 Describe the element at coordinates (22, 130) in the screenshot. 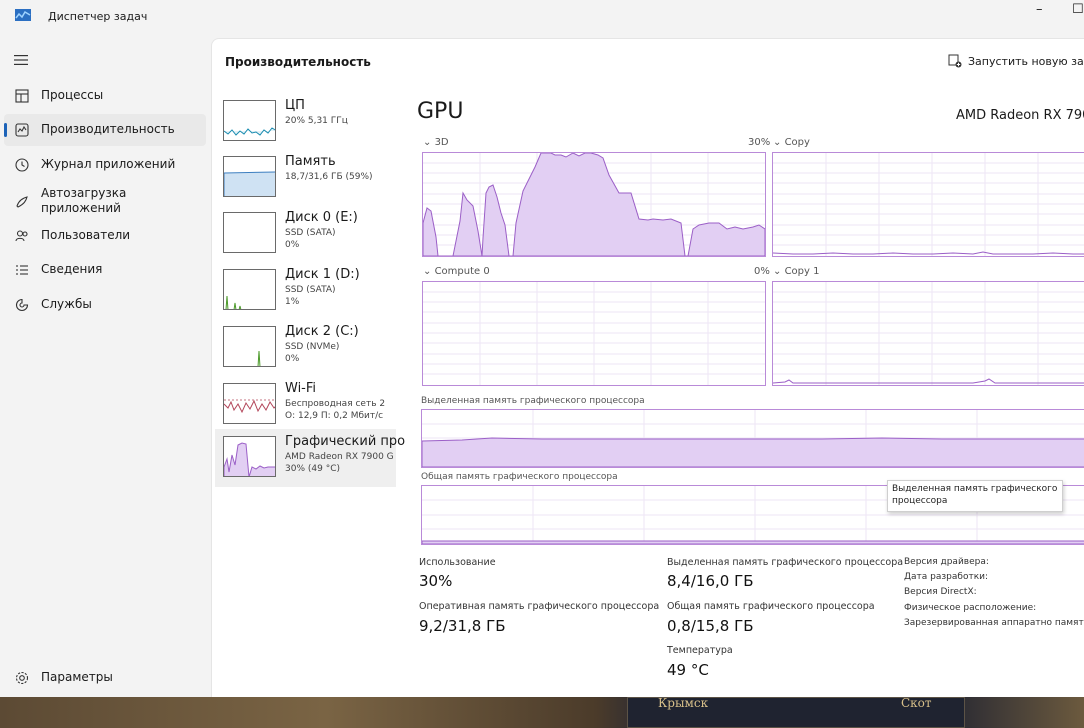

I see `performance-icon` at that location.